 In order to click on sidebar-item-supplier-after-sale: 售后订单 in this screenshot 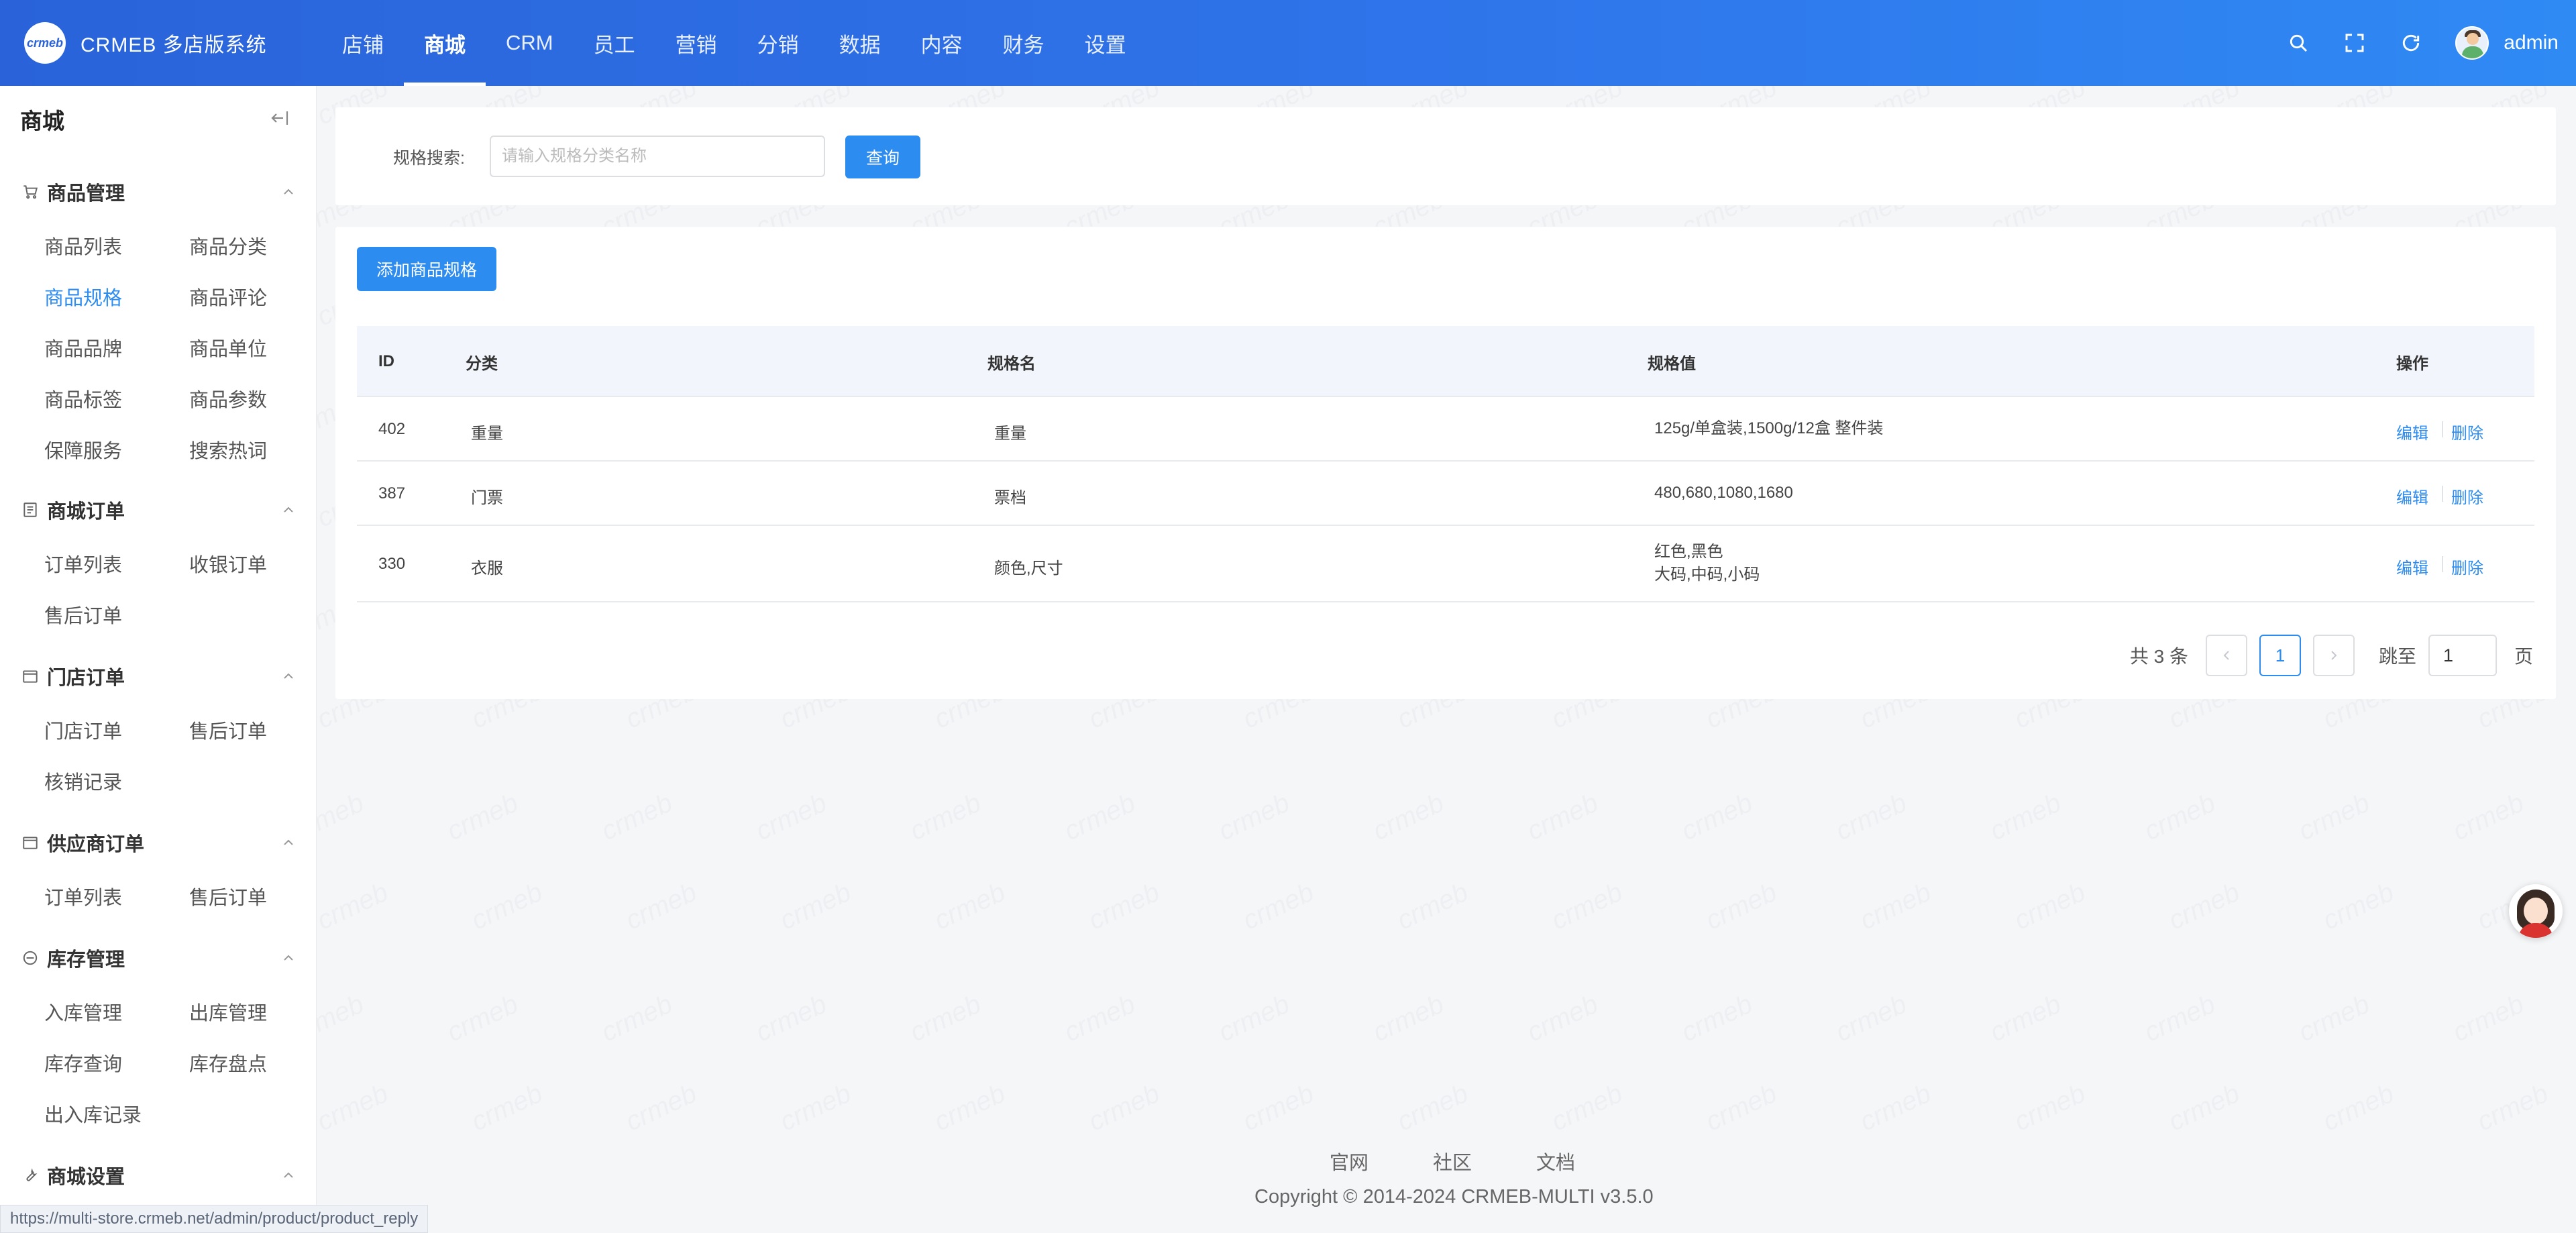, I will do `click(228, 896)`.